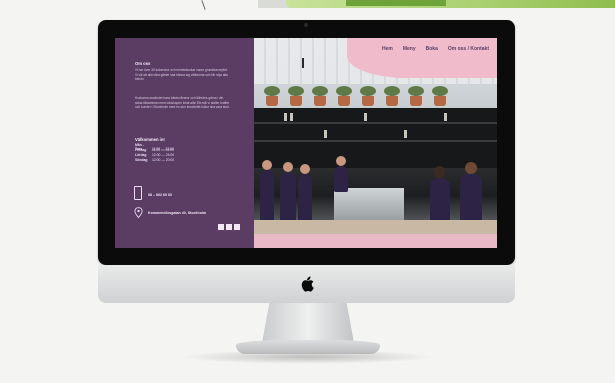  I want to click on main-nav: Hem Meny Boka Om oss / Kontakt, so click(435, 49).